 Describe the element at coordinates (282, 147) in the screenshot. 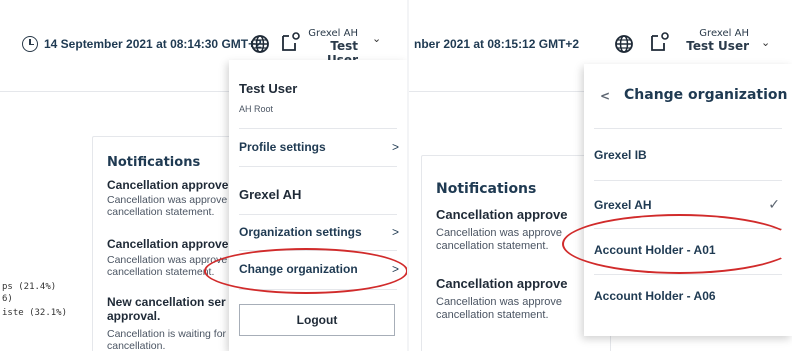

I see `profile-settings-label: Profile settings` at that location.